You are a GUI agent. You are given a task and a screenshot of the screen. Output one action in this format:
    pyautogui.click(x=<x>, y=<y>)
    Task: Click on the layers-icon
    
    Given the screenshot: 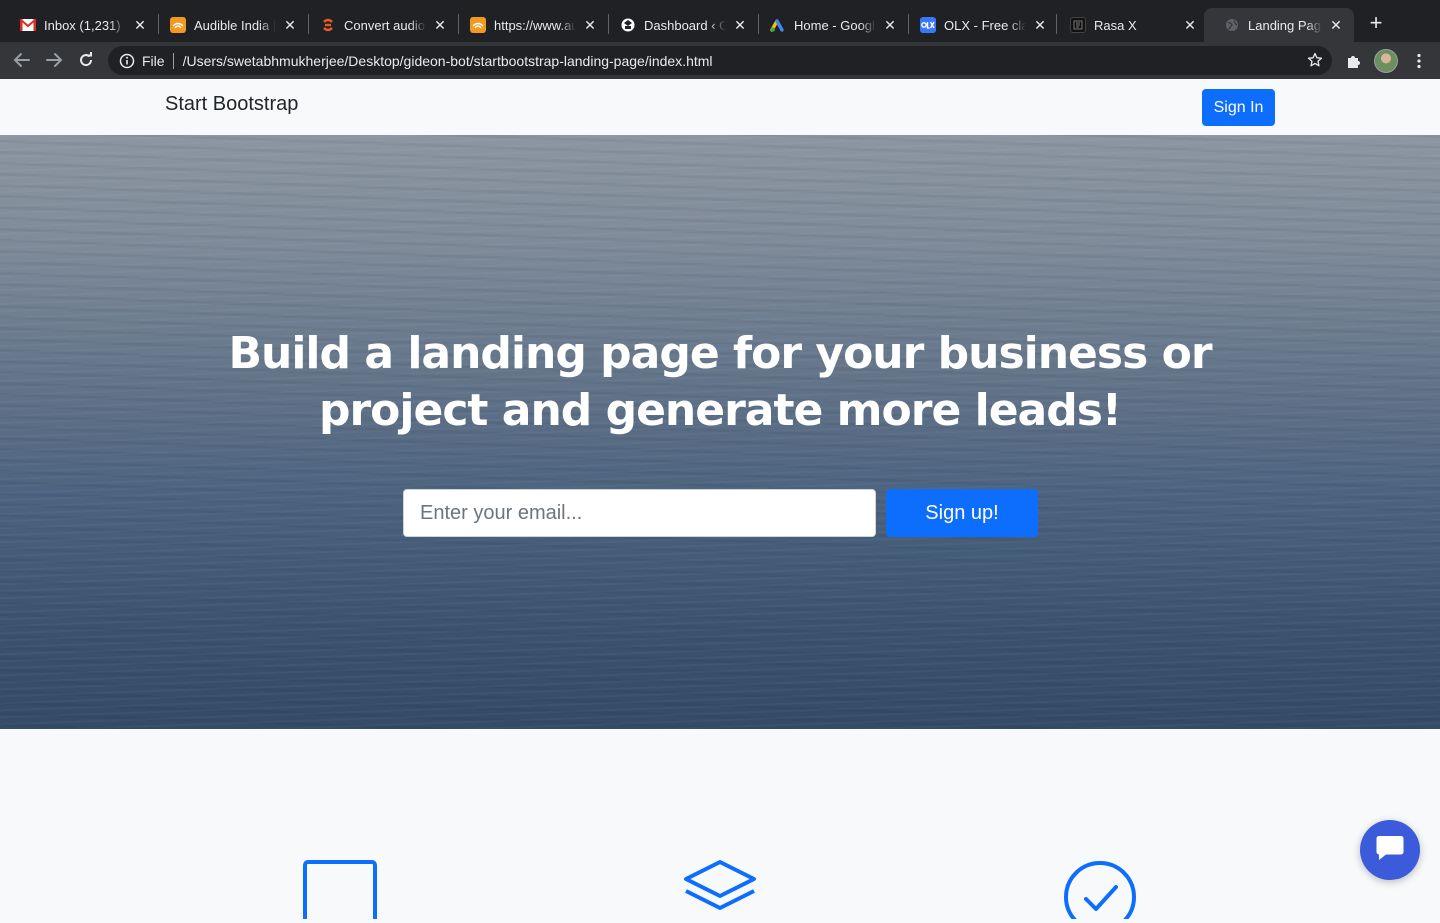 What is the action you would take?
    pyautogui.click(x=720, y=889)
    